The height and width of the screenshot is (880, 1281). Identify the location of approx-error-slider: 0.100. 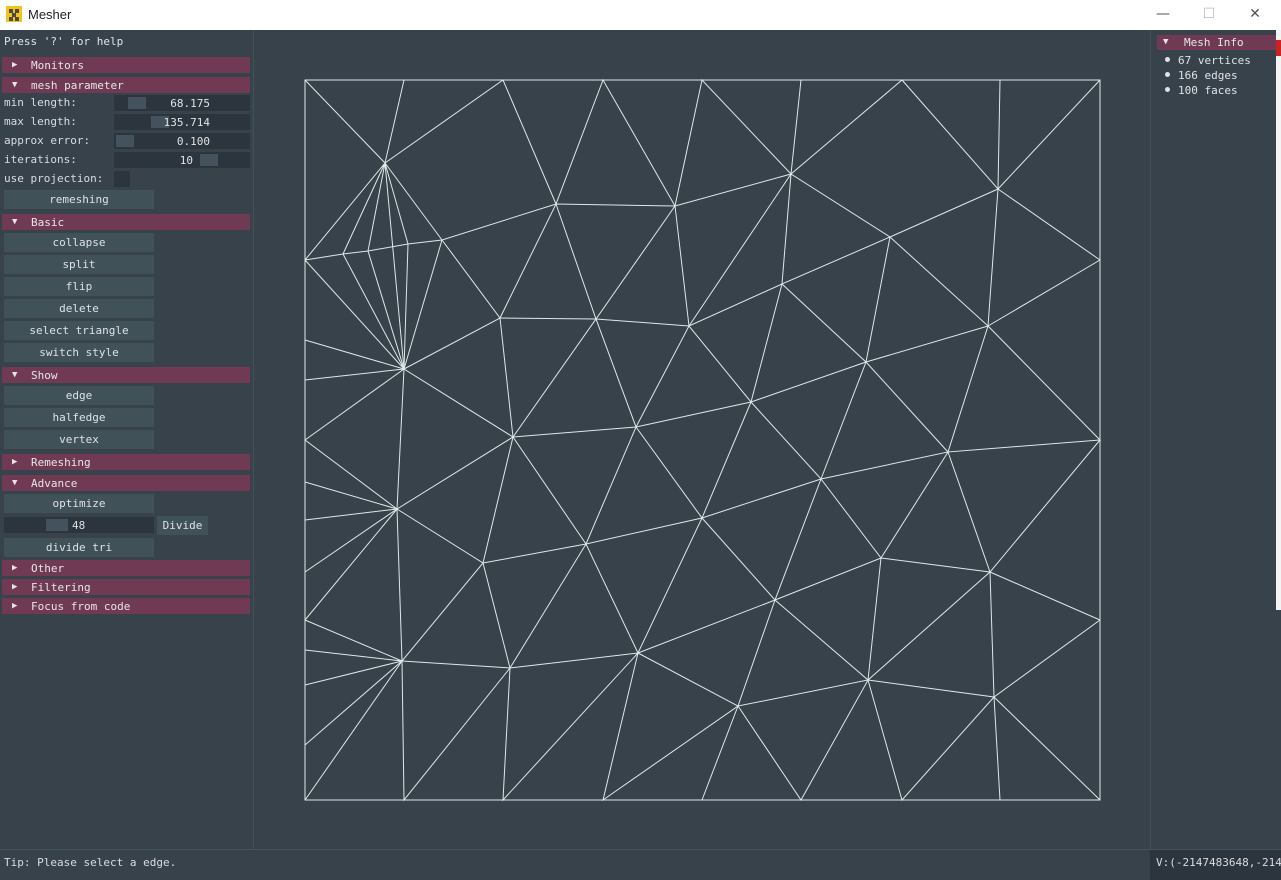
(182, 141).